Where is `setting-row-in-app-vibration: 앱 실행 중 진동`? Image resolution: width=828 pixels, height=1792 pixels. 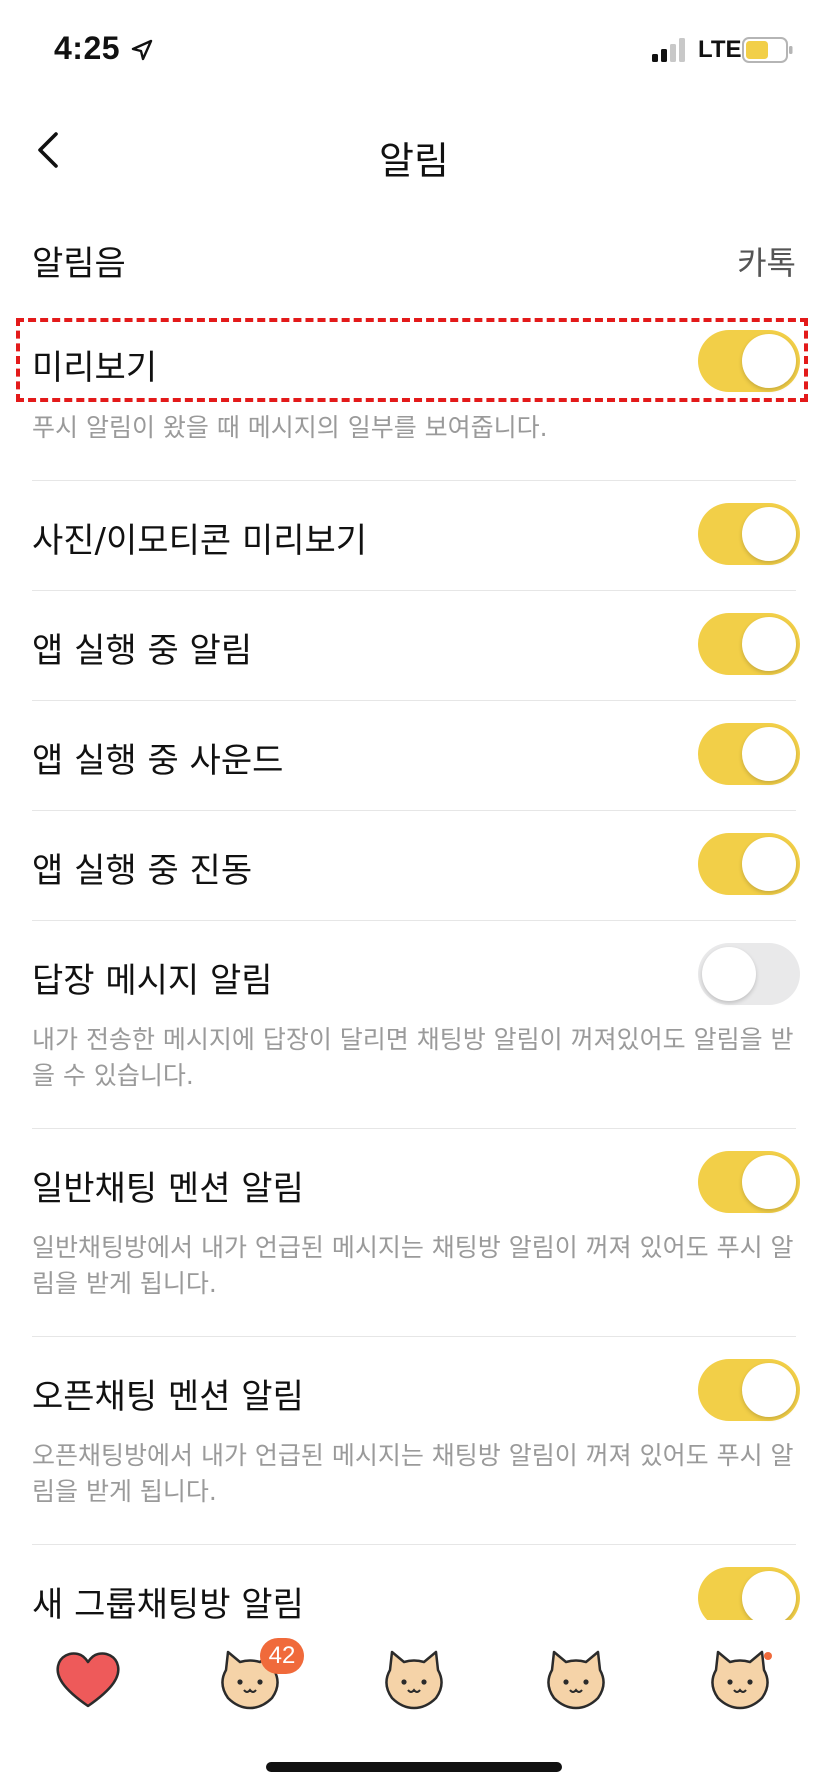
setting-row-in-app-vibration: 앱 실행 중 진동 is located at coordinates (416, 864).